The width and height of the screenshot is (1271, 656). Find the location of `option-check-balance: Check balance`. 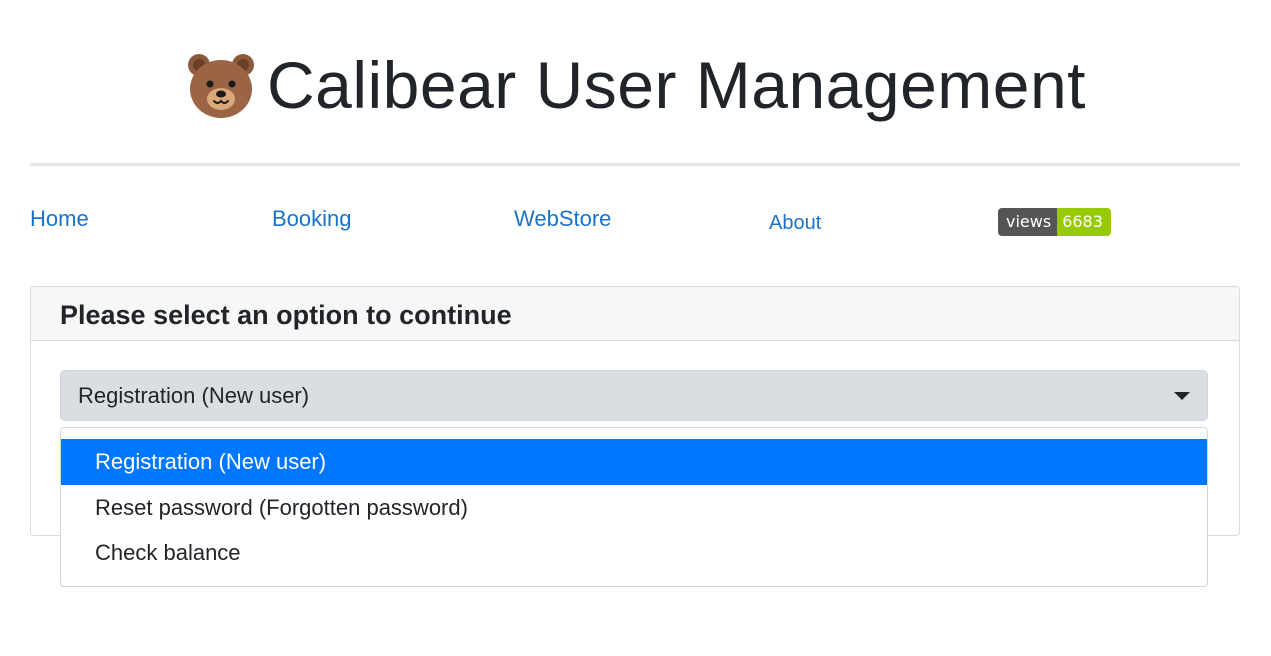

option-check-balance: Check balance is located at coordinates (634, 553).